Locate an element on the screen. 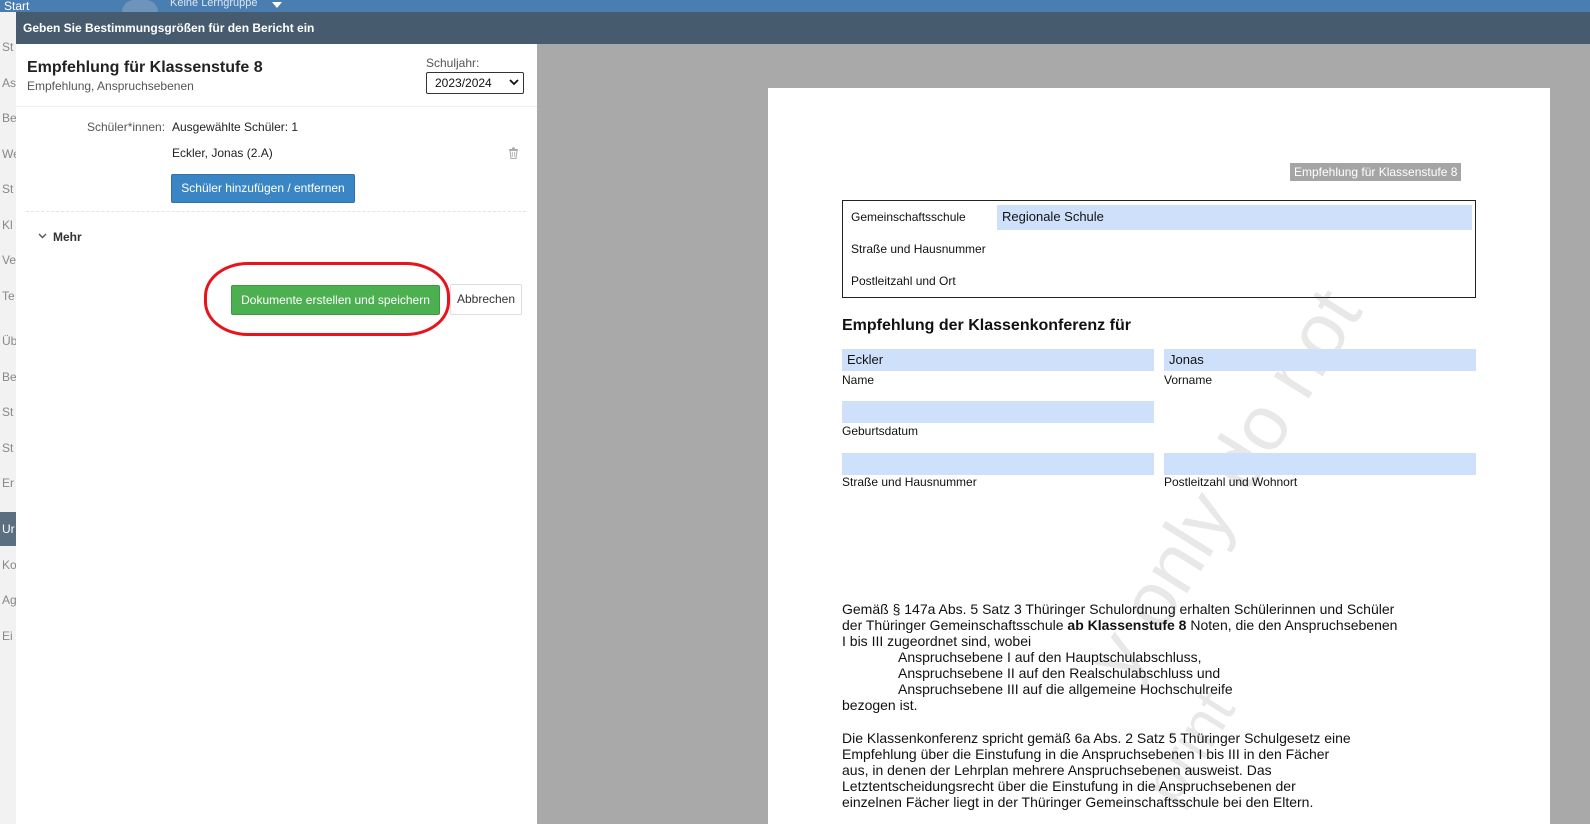 Image resolution: width=1590 pixels, height=824 pixels. header-divider is located at coordinates (276, 106).